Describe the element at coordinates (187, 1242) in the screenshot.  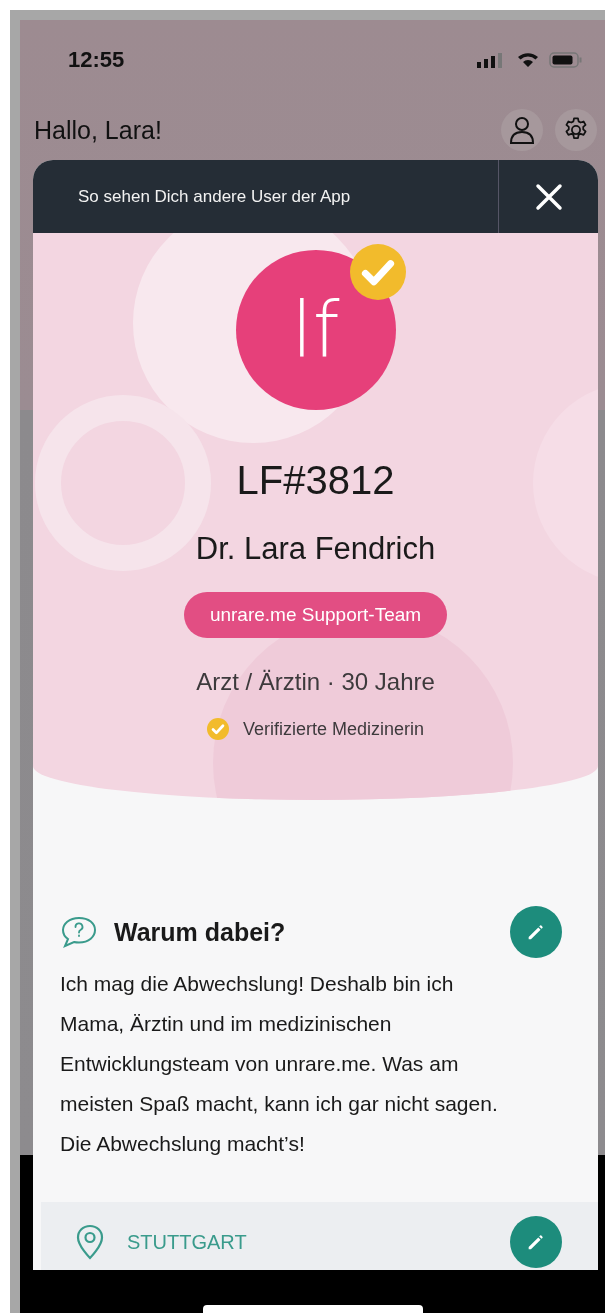
I see `location-text: STUTTGART` at that location.